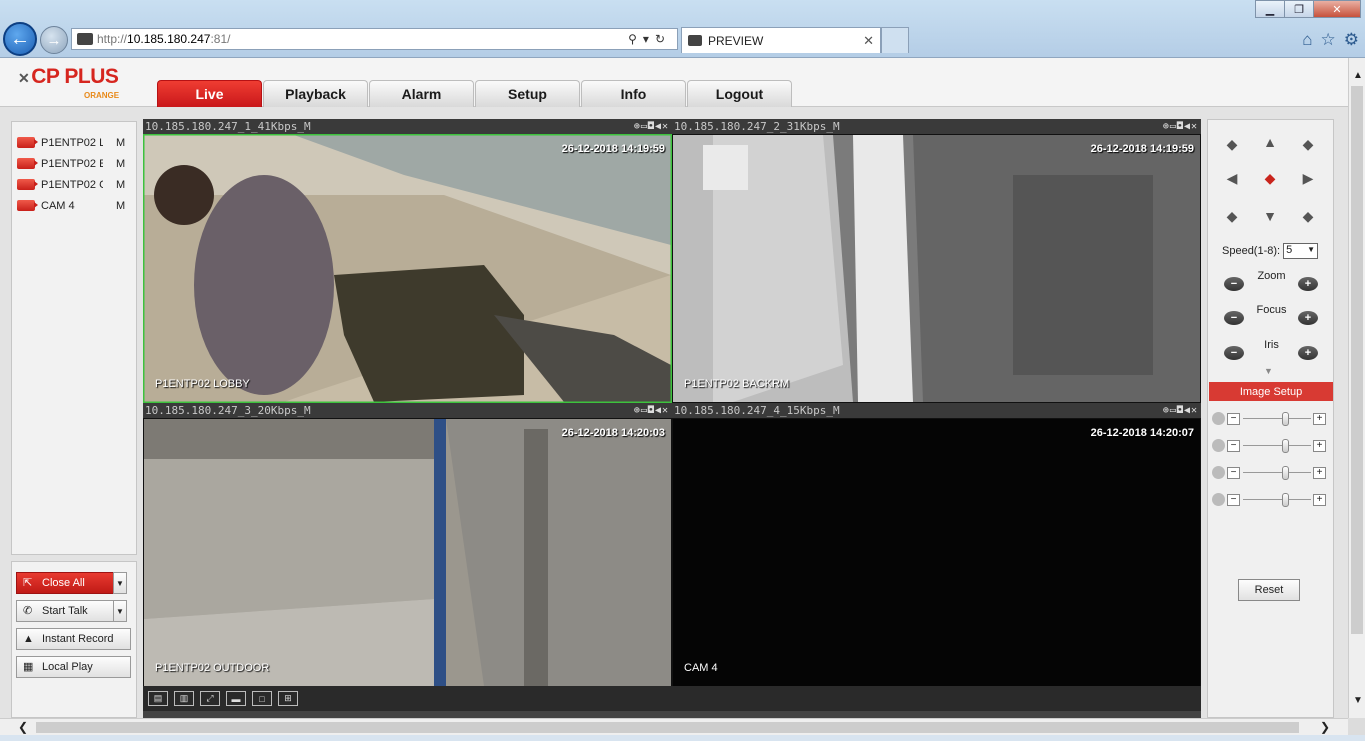 This screenshot has height=741, width=1365. Describe the element at coordinates (1319, 446) in the screenshot. I see `contrast-plus-button: +` at that location.